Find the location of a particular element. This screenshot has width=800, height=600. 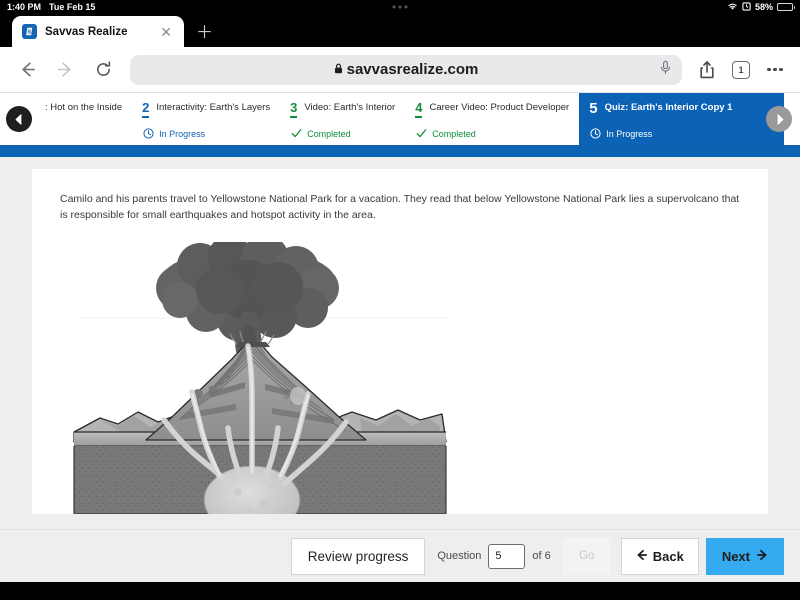

section-accent-band is located at coordinates (400, 151).